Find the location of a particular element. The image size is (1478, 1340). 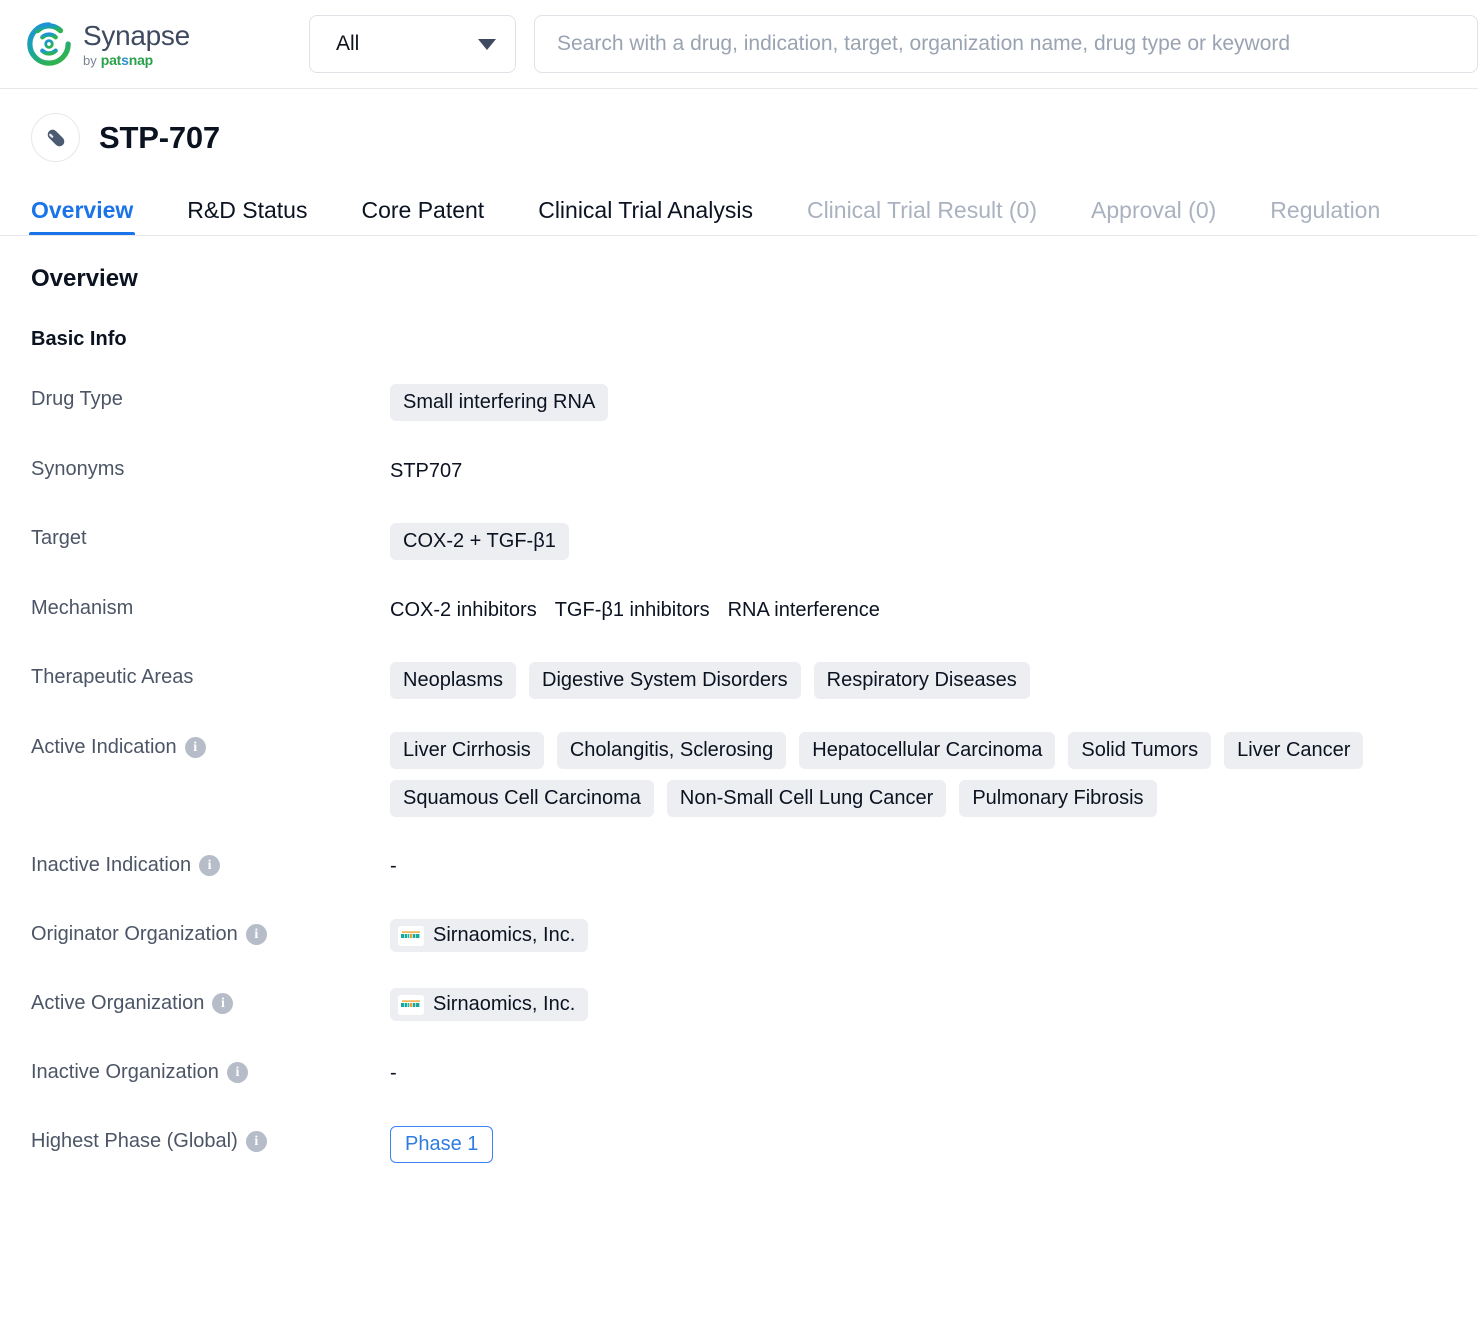

label-therapeutic-areas-text: Therapeutic Areas is located at coordinates (112, 677).